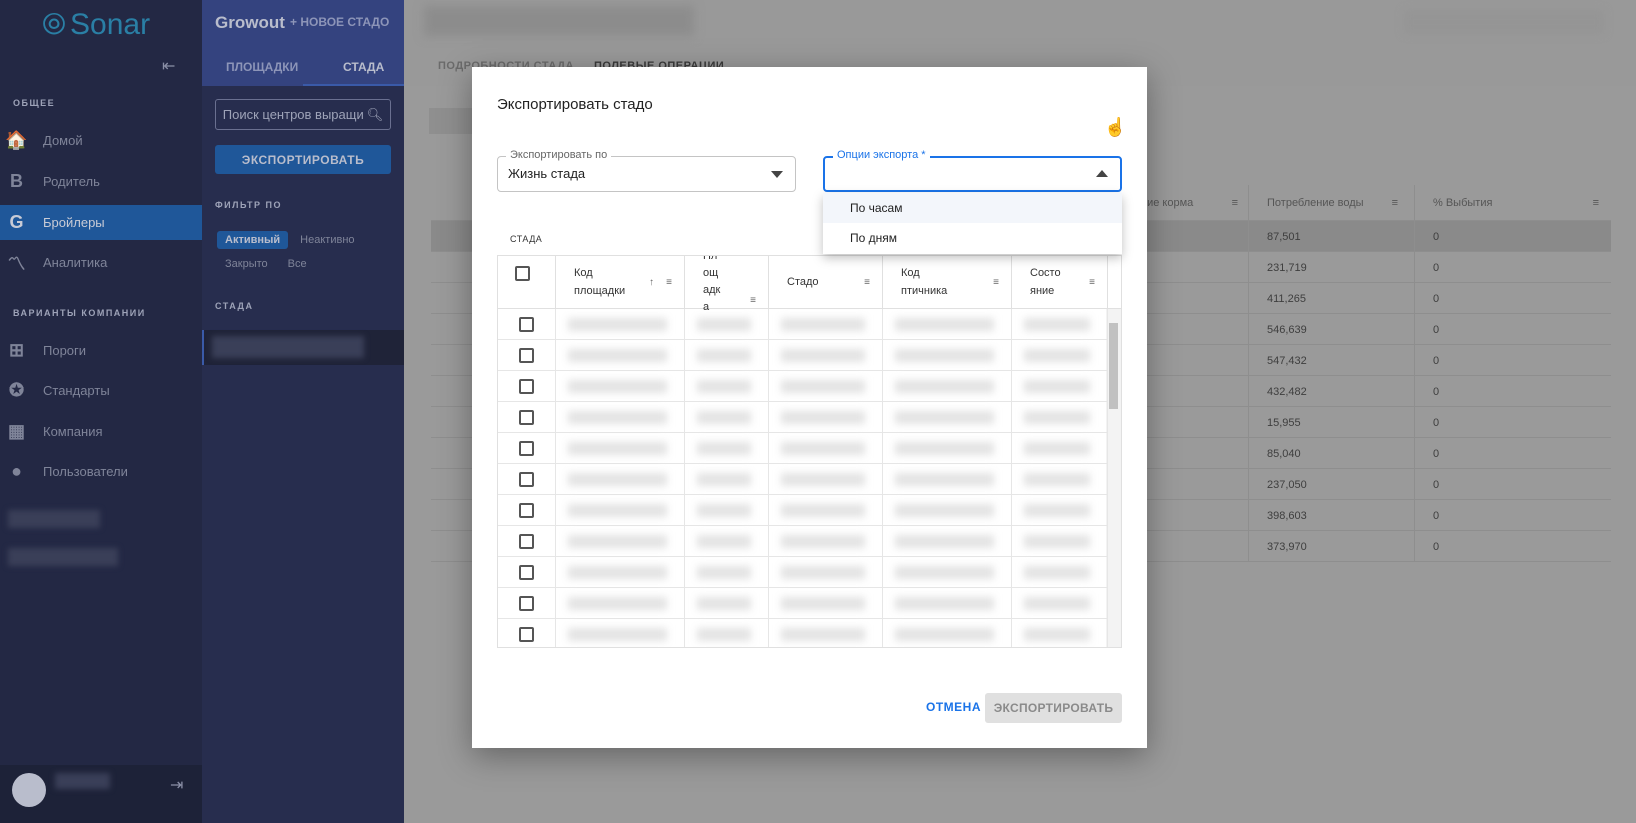 This screenshot has width=1636, height=823. I want to click on nav-company: ▦ Компания, so click(101, 431).